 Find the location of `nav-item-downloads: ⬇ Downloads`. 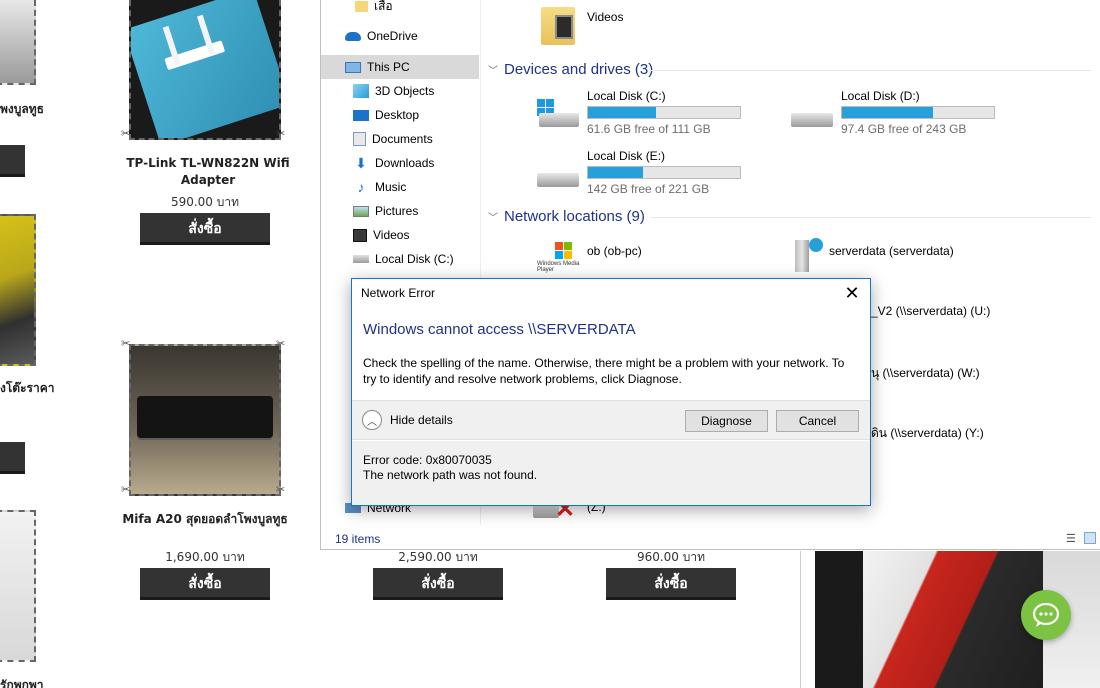

nav-item-downloads: ⬇ Downloads is located at coordinates (400, 163).